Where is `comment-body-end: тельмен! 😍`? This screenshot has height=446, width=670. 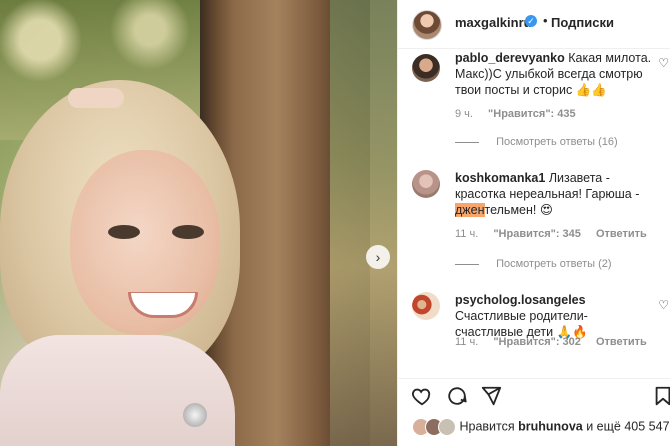 comment-body-end: тельмен! 😍 is located at coordinates (518, 210).